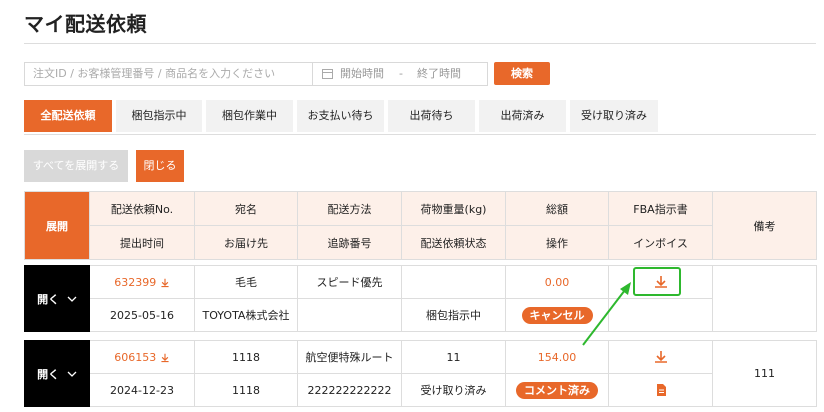 Image resolution: width=824 pixels, height=412 pixels. I want to click on start-time-field: 開始時間, so click(362, 74).